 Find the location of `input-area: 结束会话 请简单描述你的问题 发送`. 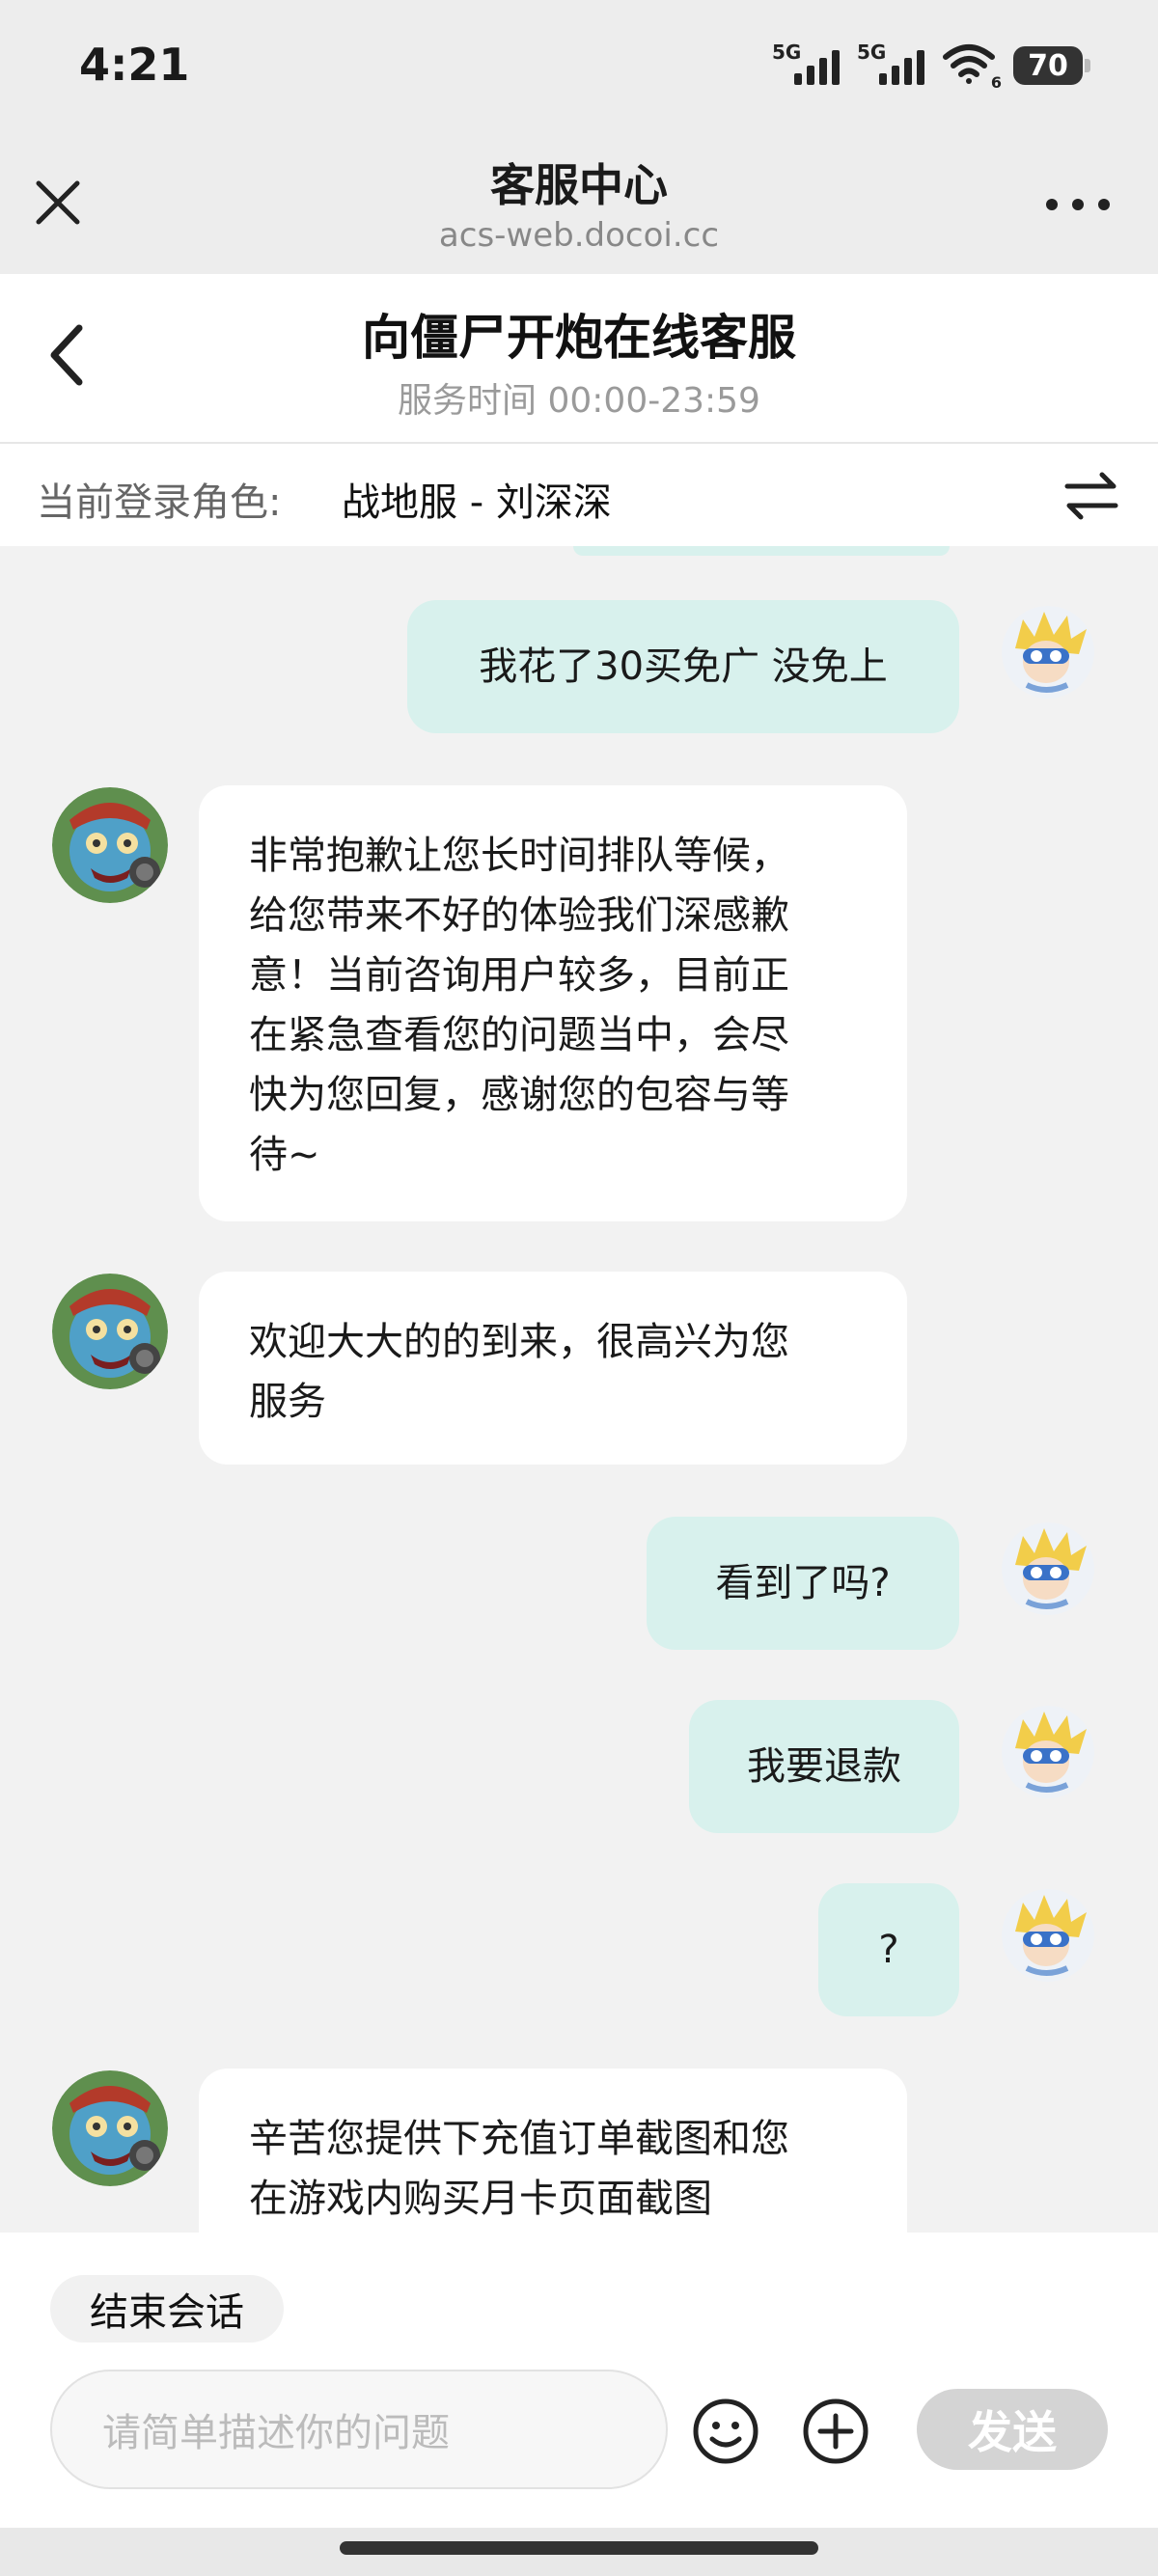

input-area: 结束会话 请简单描述你的问题 发送 is located at coordinates (579, 2380).